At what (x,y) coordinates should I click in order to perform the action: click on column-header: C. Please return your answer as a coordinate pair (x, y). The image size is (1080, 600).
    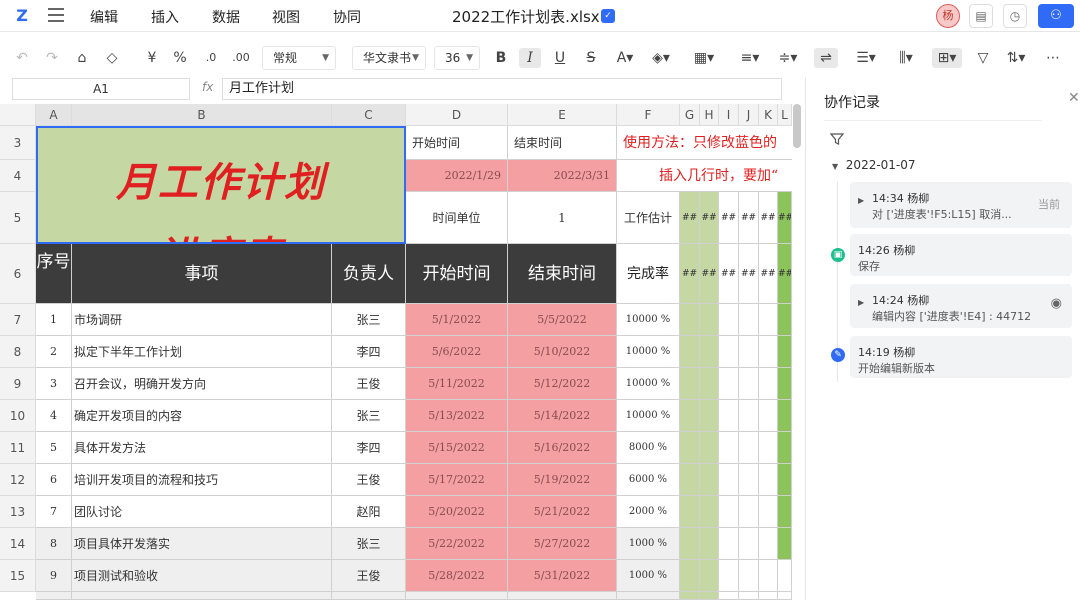
    Looking at the image, I should click on (369, 115).